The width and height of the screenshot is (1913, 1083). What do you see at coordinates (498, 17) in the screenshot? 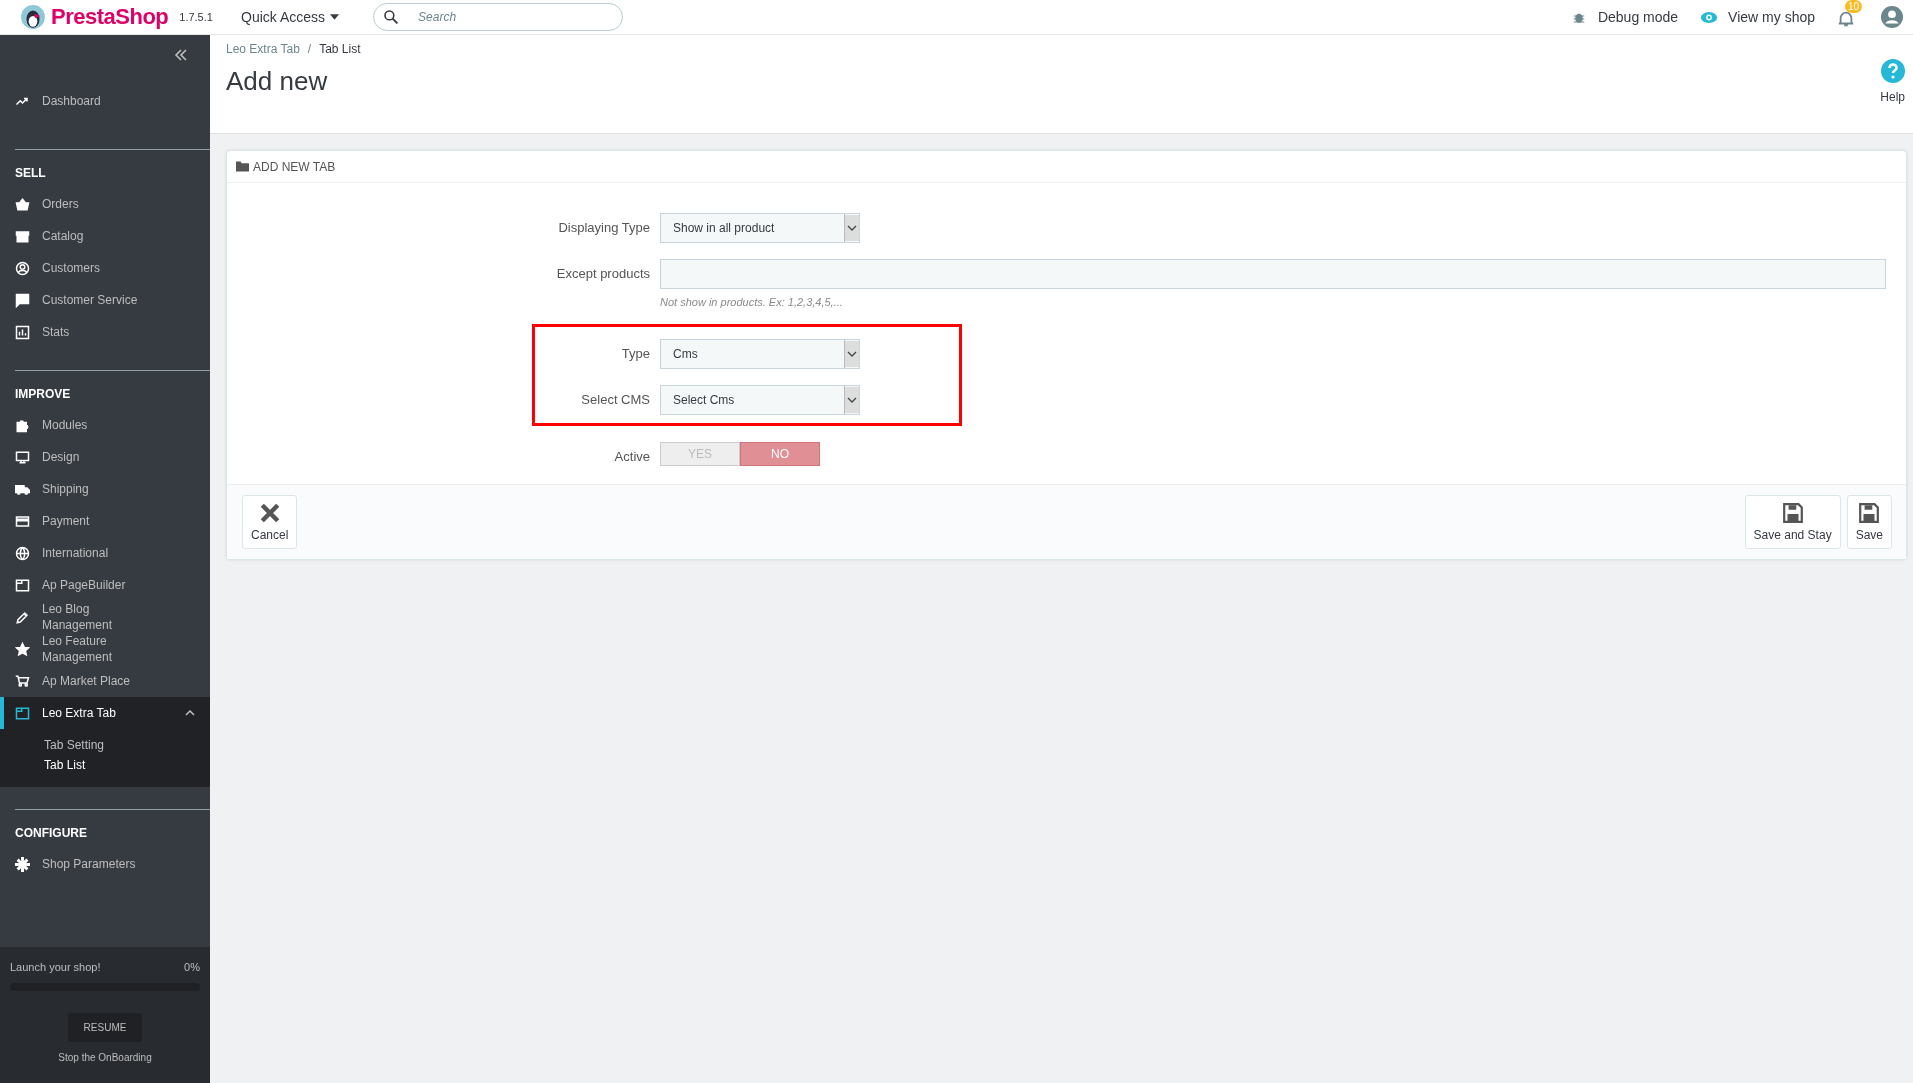
I see `search-field: Search` at bounding box center [498, 17].